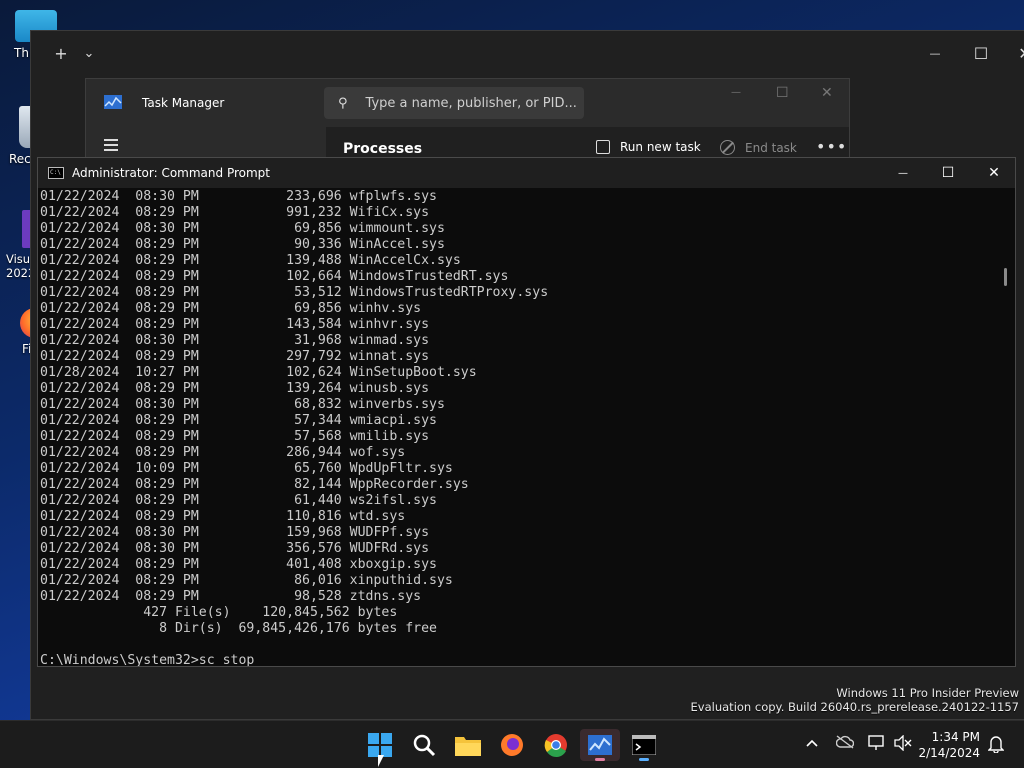 The image size is (1024, 768). Describe the element at coordinates (238, 564) in the screenshot. I see `cmd-line: 01/22/2024 08:29 PM 401,408 xboxgip.sys` at that location.